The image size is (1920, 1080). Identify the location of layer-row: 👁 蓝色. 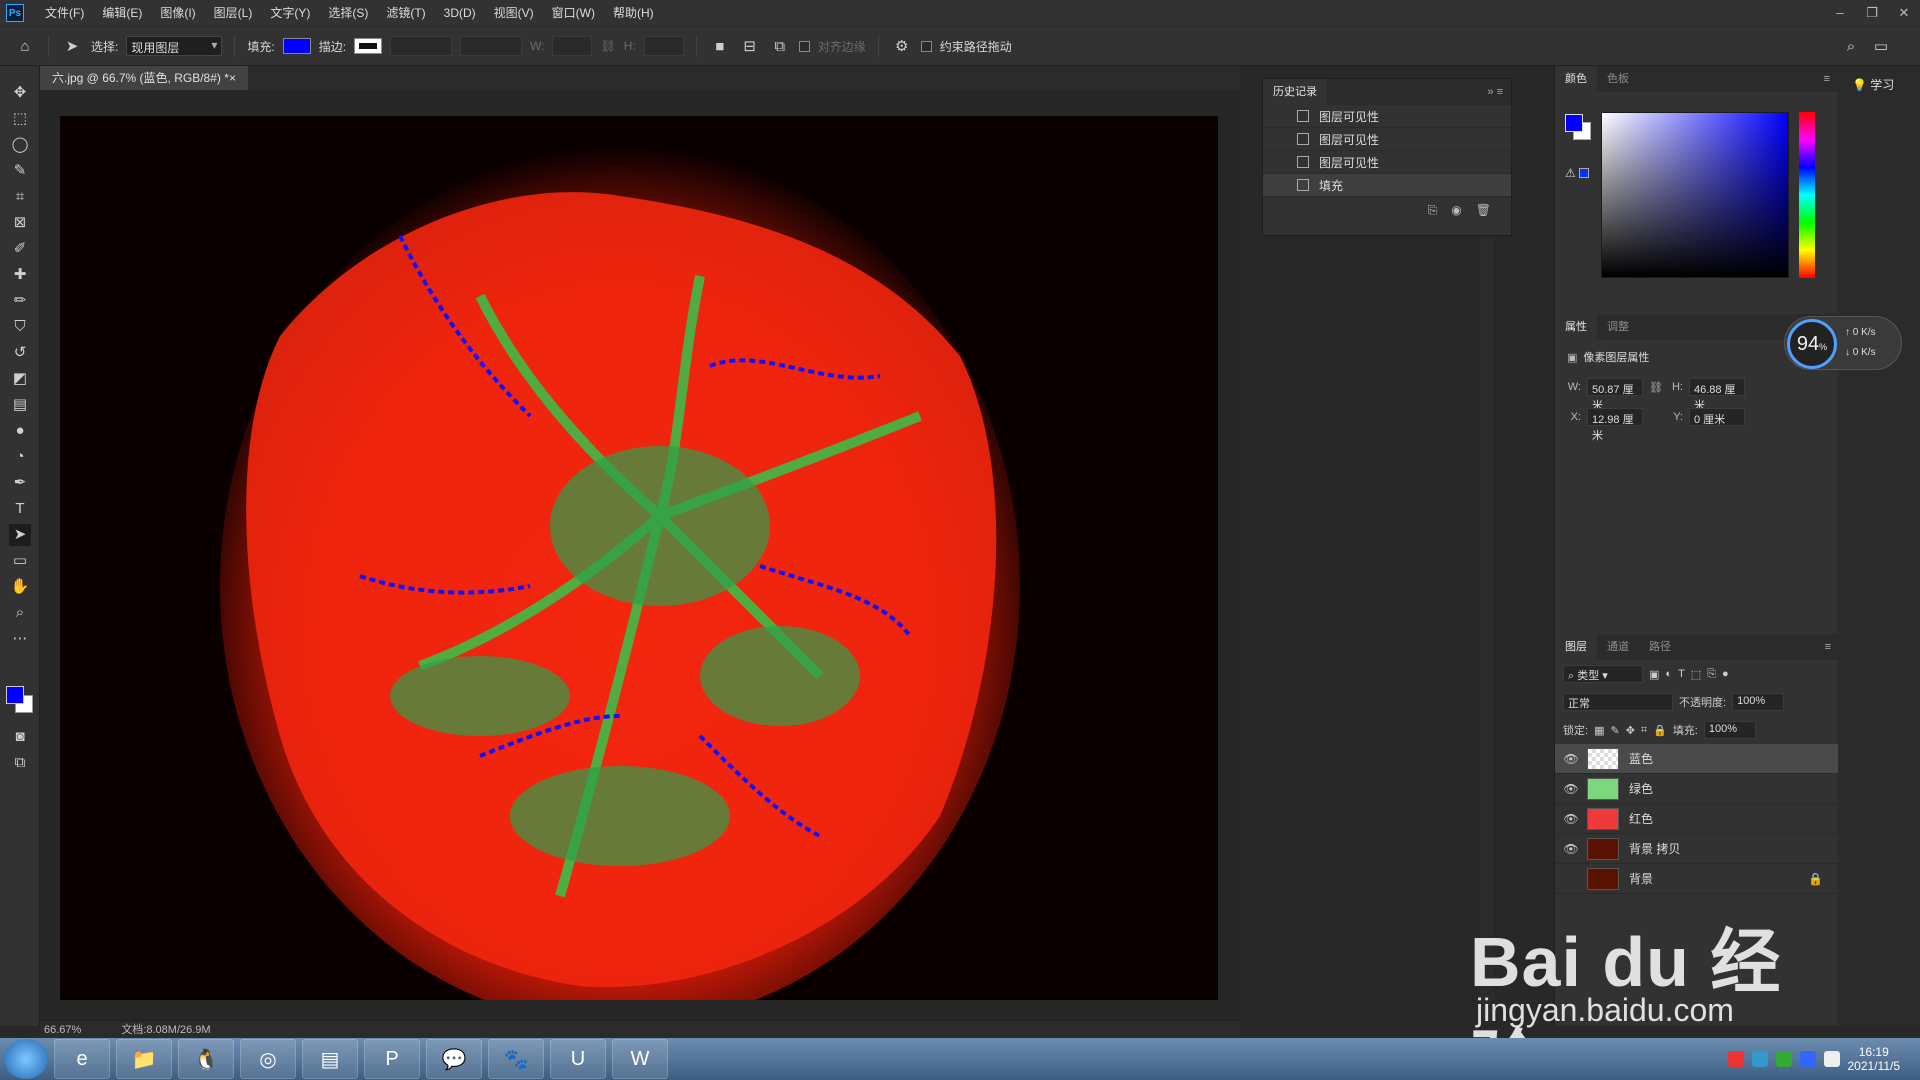
(1697, 759).